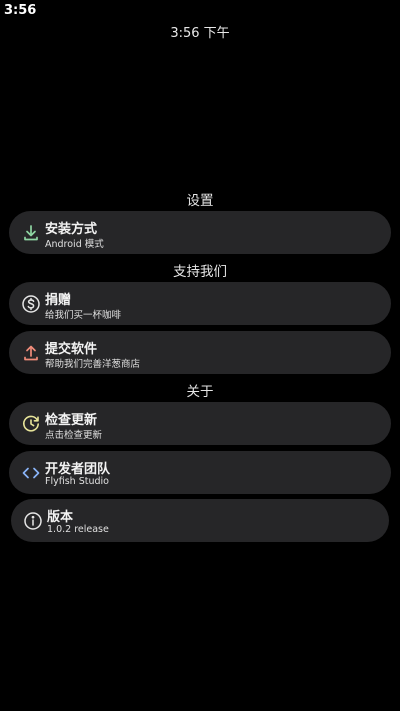  What do you see at coordinates (58, 300) in the screenshot?
I see `donate-title: 捐赠` at bounding box center [58, 300].